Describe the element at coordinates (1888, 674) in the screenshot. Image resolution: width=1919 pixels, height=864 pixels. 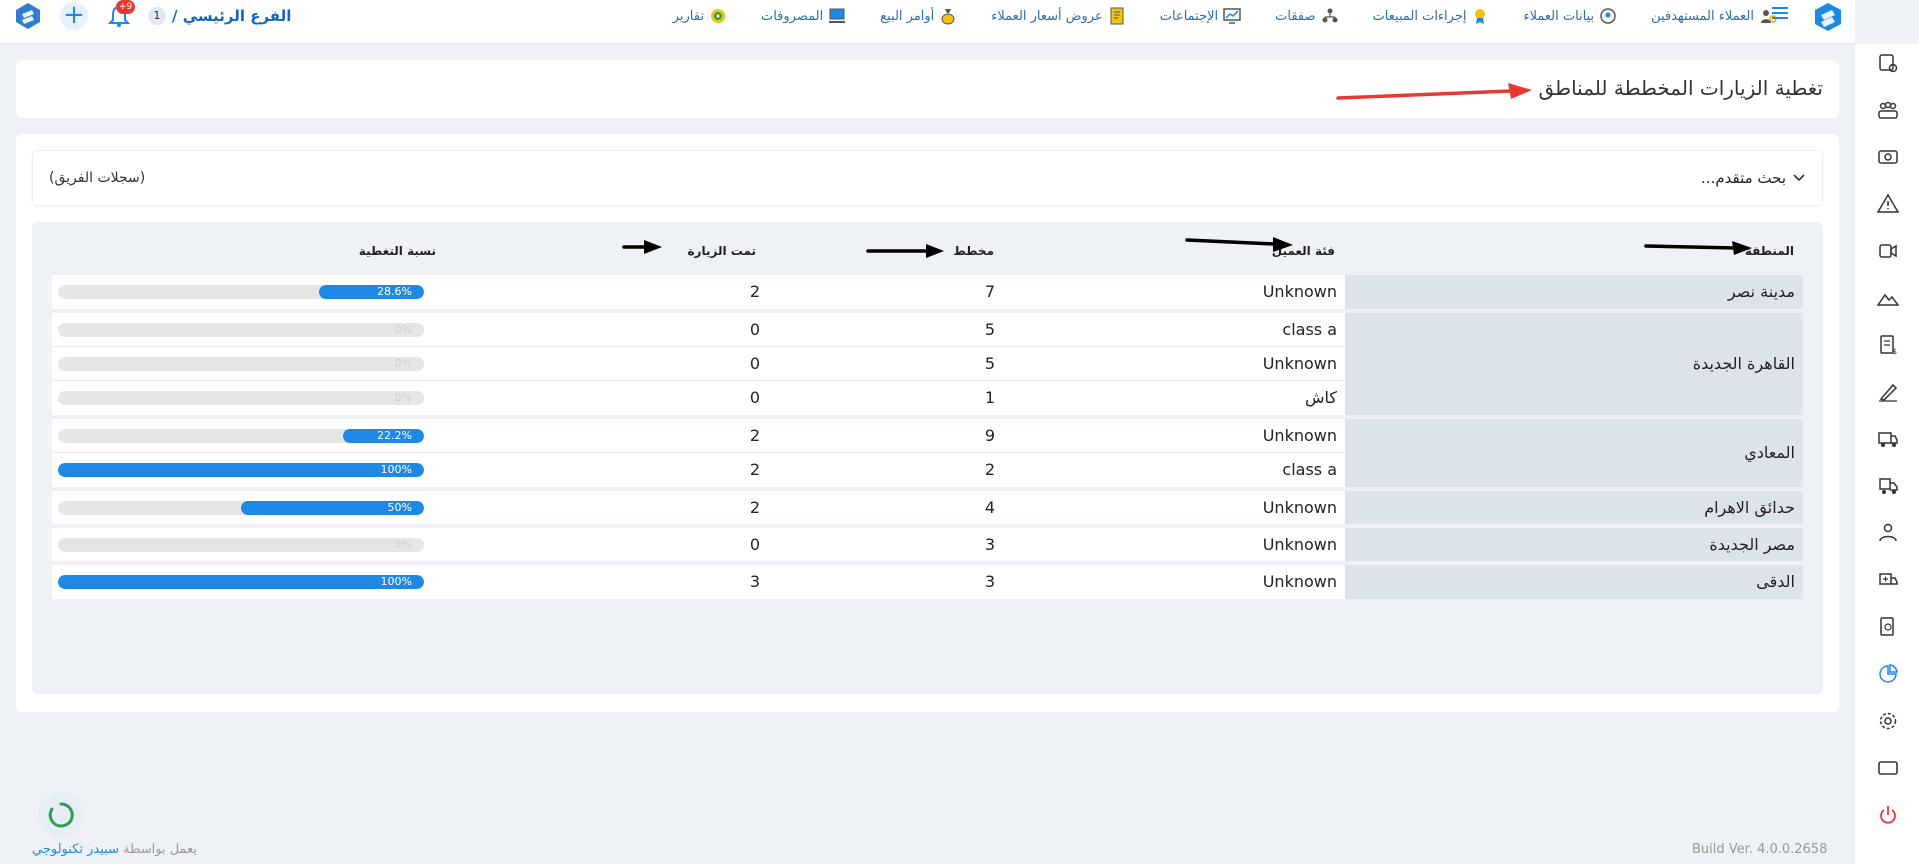
I see `analytics-icon` at that location.